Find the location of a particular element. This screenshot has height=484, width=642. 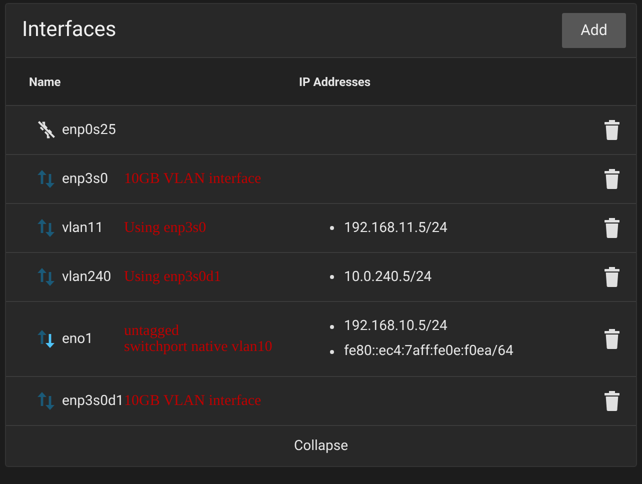

collapse-button: Collapse is located at coordinates (321, 446).